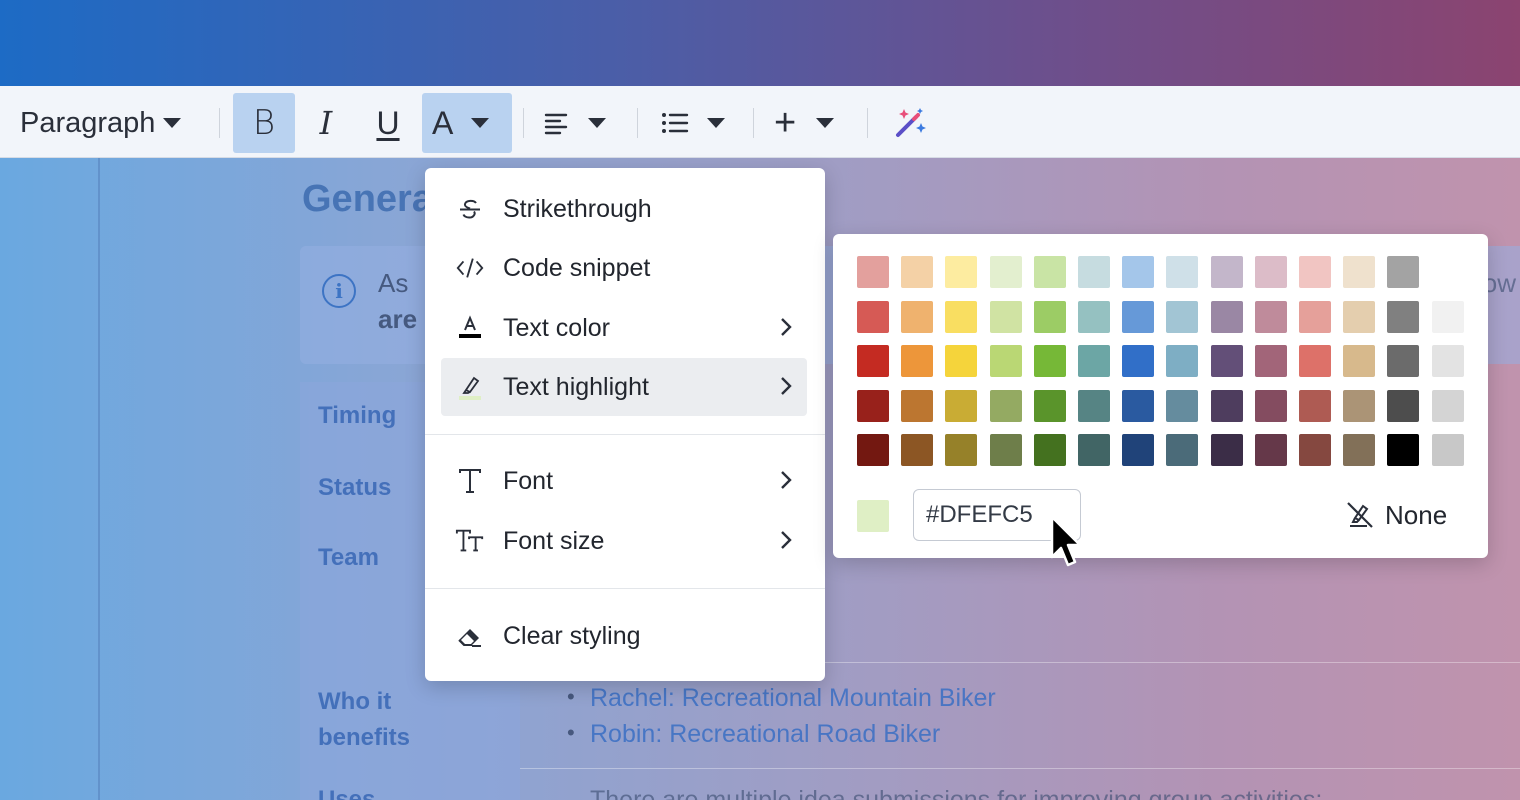 This screenshot has width=1520, height=800. Describe the element at coordinates (912, 123) in the screenshot. I see `ai-assist-button` at that location.